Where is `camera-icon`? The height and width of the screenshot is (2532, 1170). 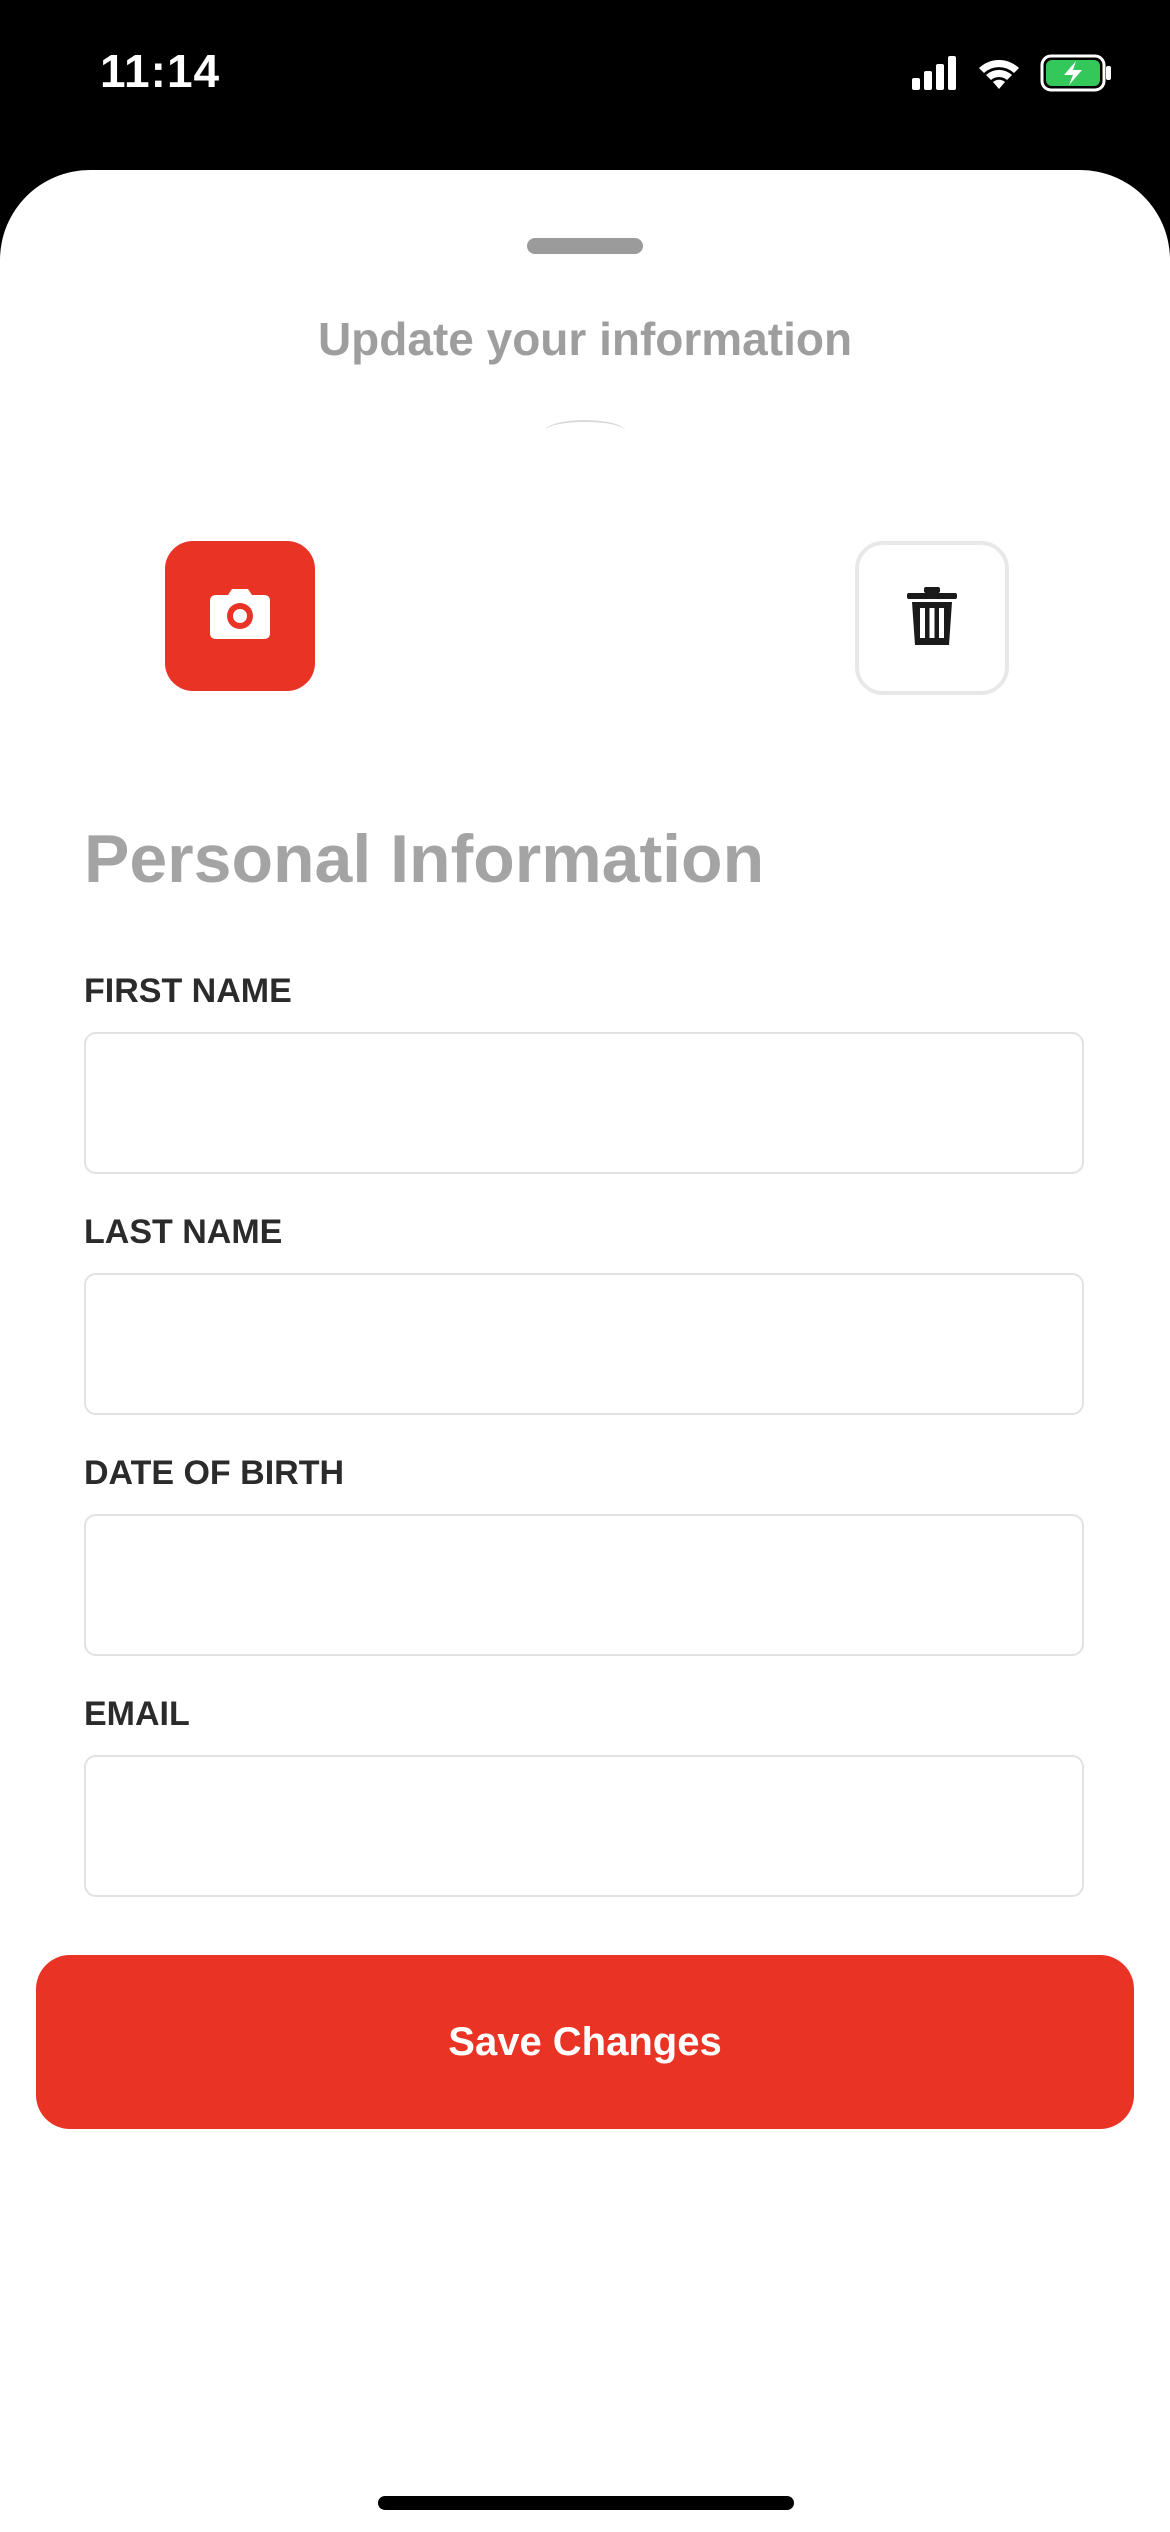
camera-icon is located at coordinates (240, 616).